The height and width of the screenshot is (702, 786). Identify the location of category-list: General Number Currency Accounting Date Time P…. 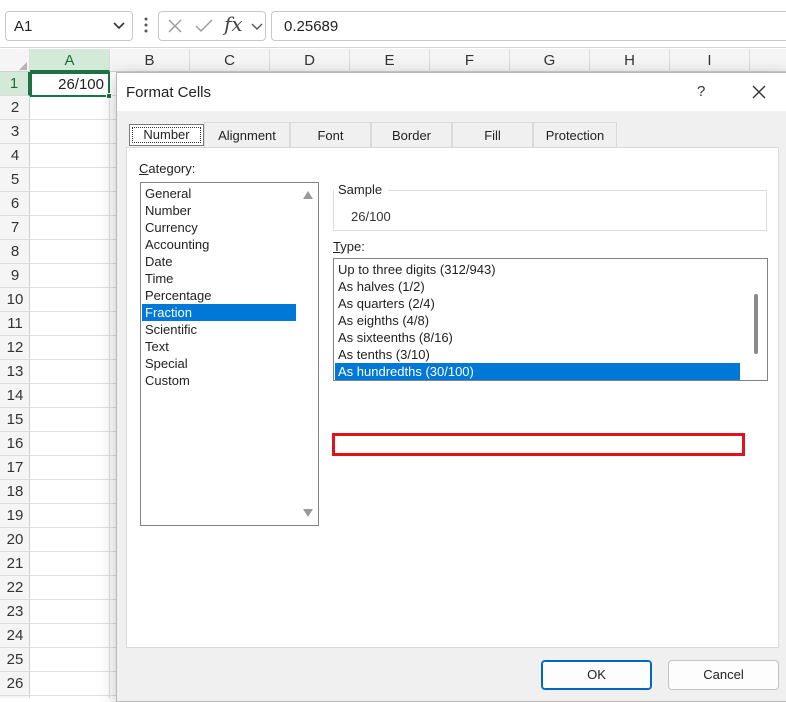
(229, 354).